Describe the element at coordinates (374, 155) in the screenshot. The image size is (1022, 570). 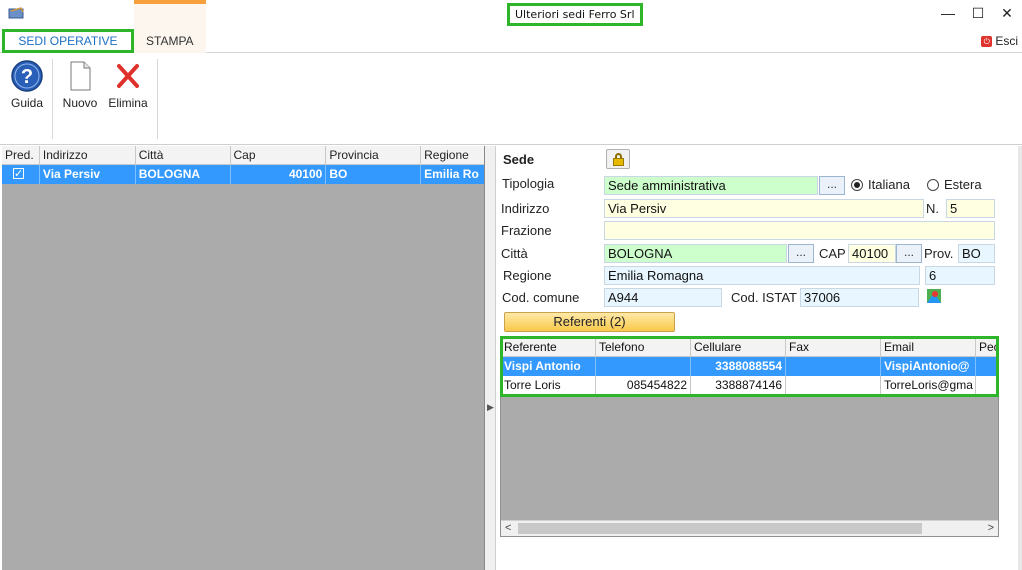
I see `column-header: Provincia` at that location.